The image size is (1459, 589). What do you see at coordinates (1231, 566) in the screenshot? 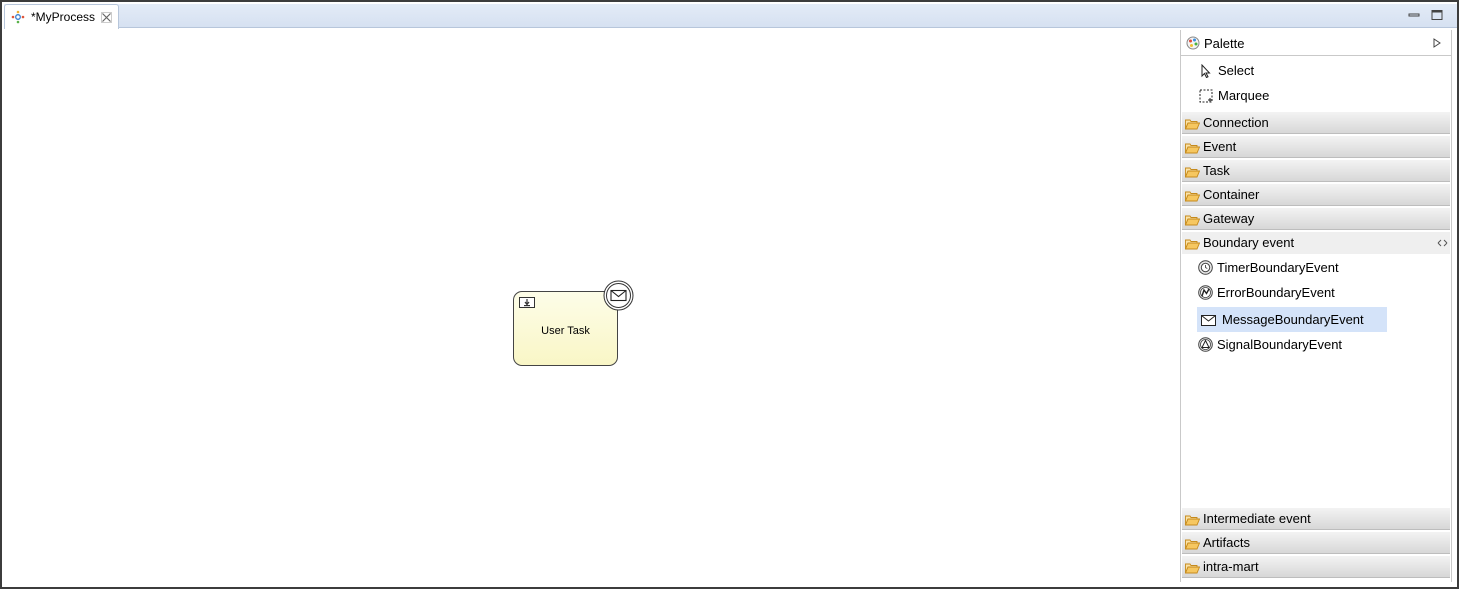
I see `drawer-label: intra-mart` at bounding box center [1231, 566].